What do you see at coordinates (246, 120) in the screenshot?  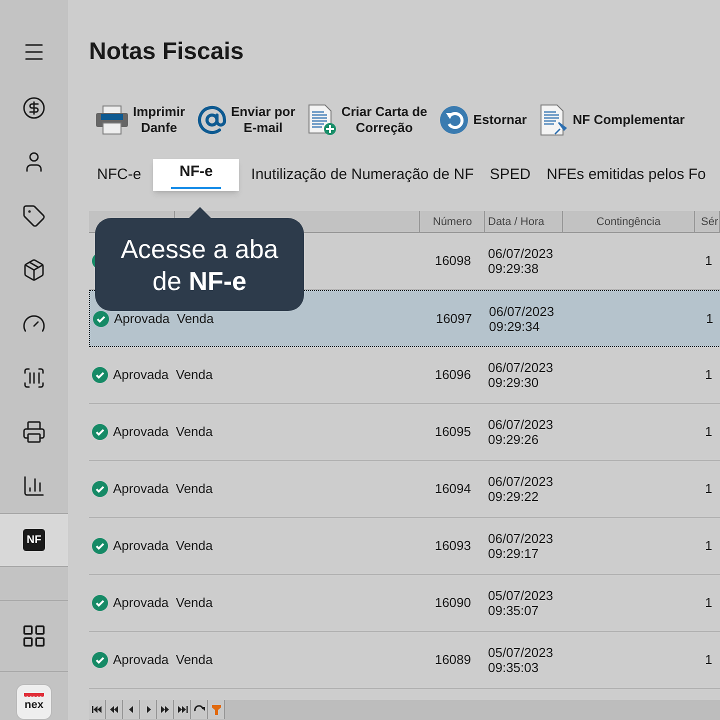 I see `toolbar-button: Enviar por E-mail` at bounding box center [246, 120].